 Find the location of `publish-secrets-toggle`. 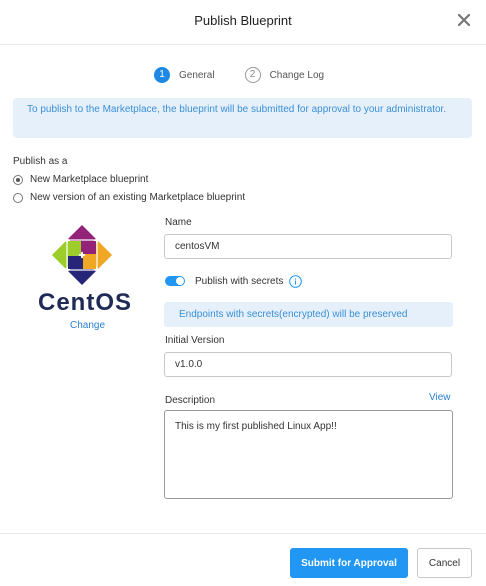

publish-secrets-toggle is located at coordinates (175, 281).